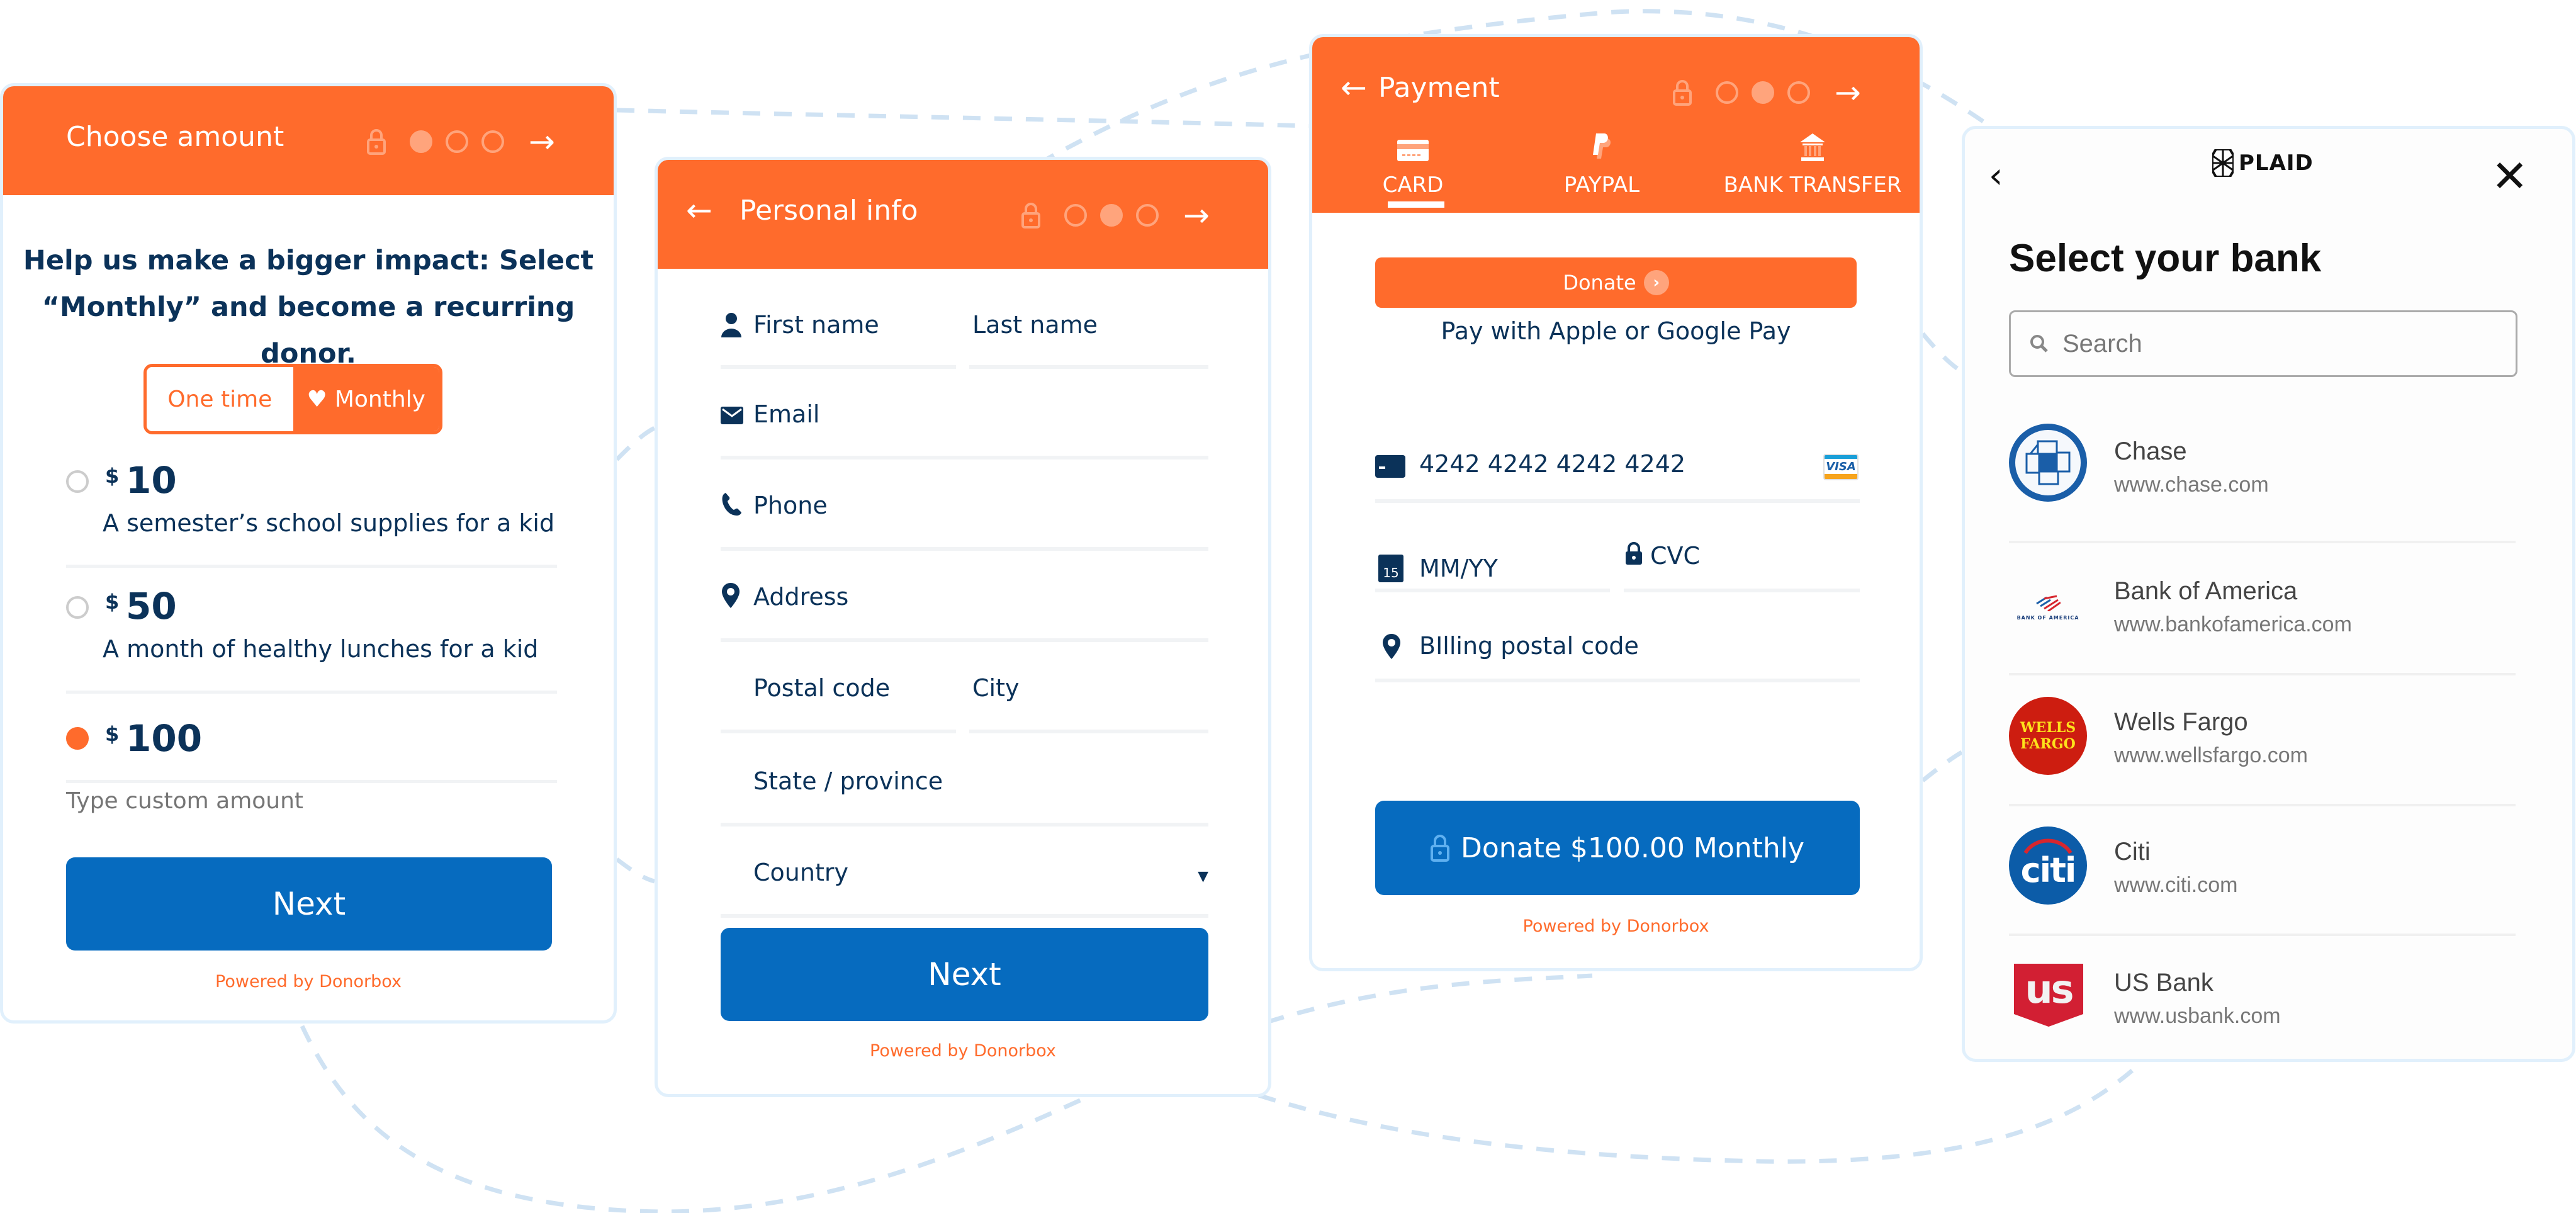 Image resolution: width=2576 pixels, height=1213 pixels. I want to click on email-label: Email, so click(786, 414).